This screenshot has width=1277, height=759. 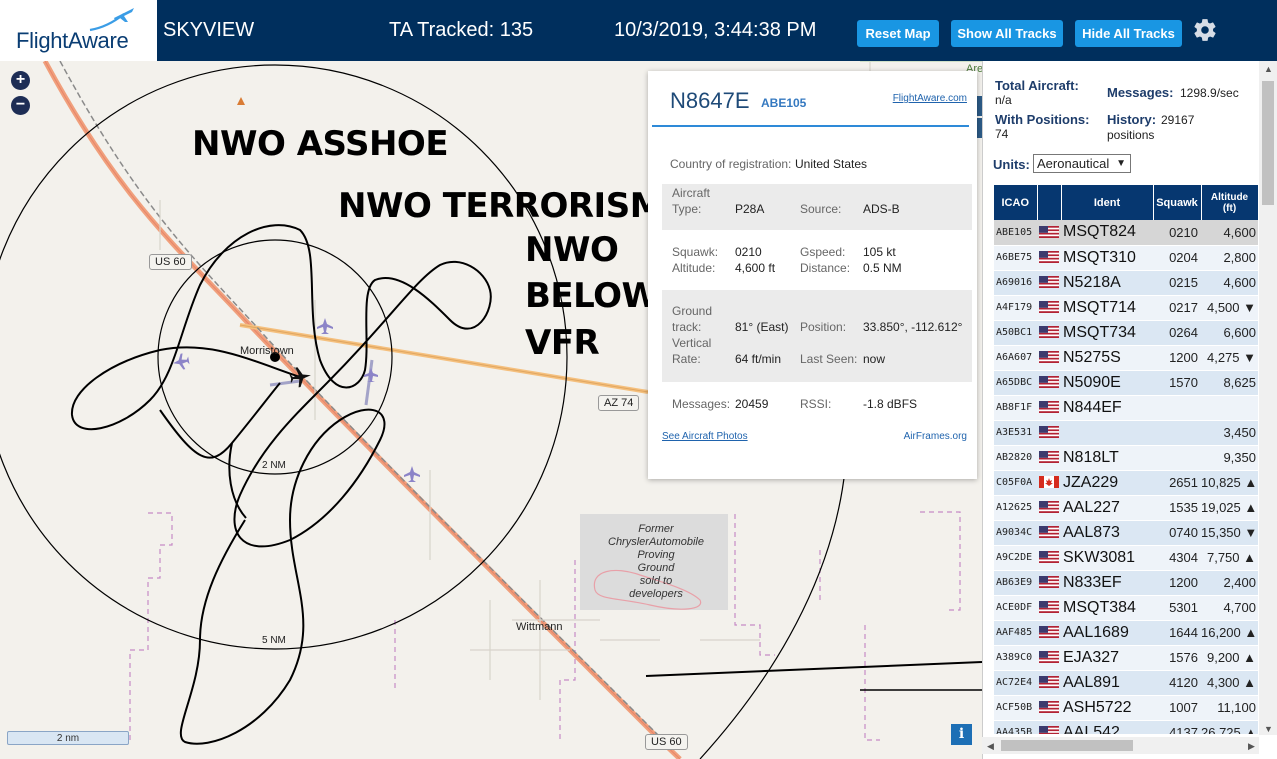 What do you see at coordinates (1177, 483) in the screenshot?
I see `cell-squawk: 2651` at bounding box center [1177, 483].